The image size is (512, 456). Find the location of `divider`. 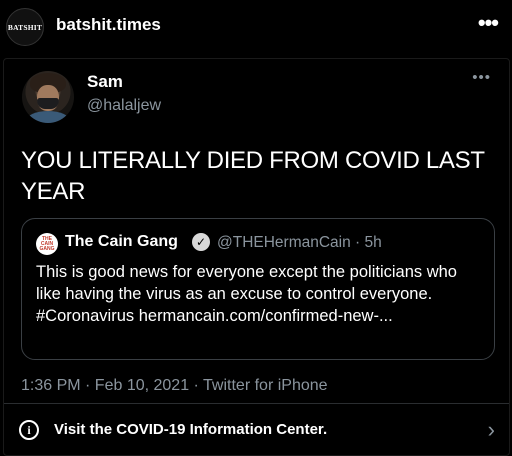

divider is located at coordinates (256, 403).